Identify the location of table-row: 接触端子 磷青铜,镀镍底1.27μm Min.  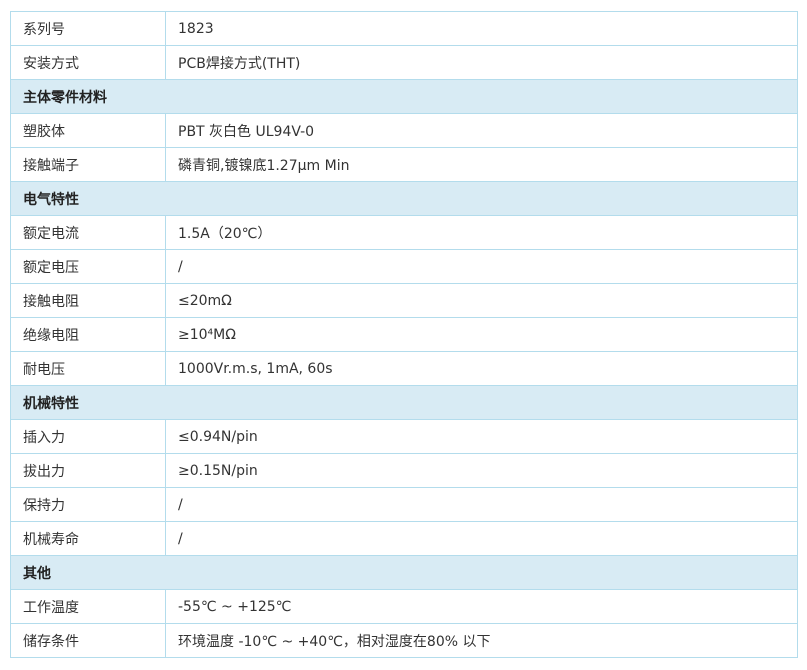
(404, 164).